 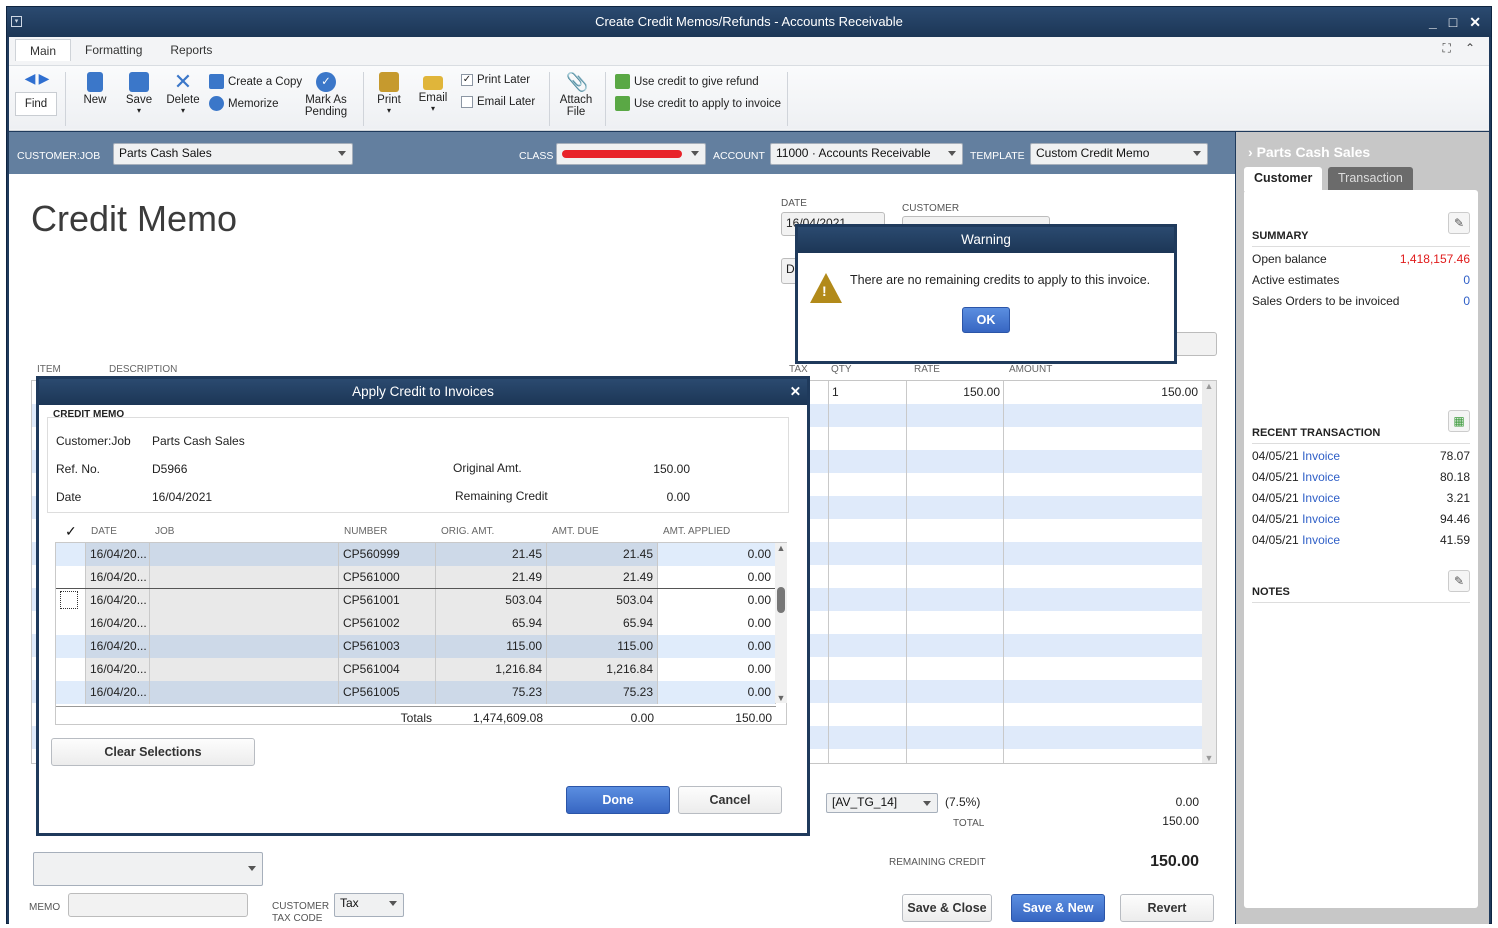 What do you see at coordinates (1453, 22) in the screenshot?
I see `maximize-icon: □` at bounding box center [1453, 22].